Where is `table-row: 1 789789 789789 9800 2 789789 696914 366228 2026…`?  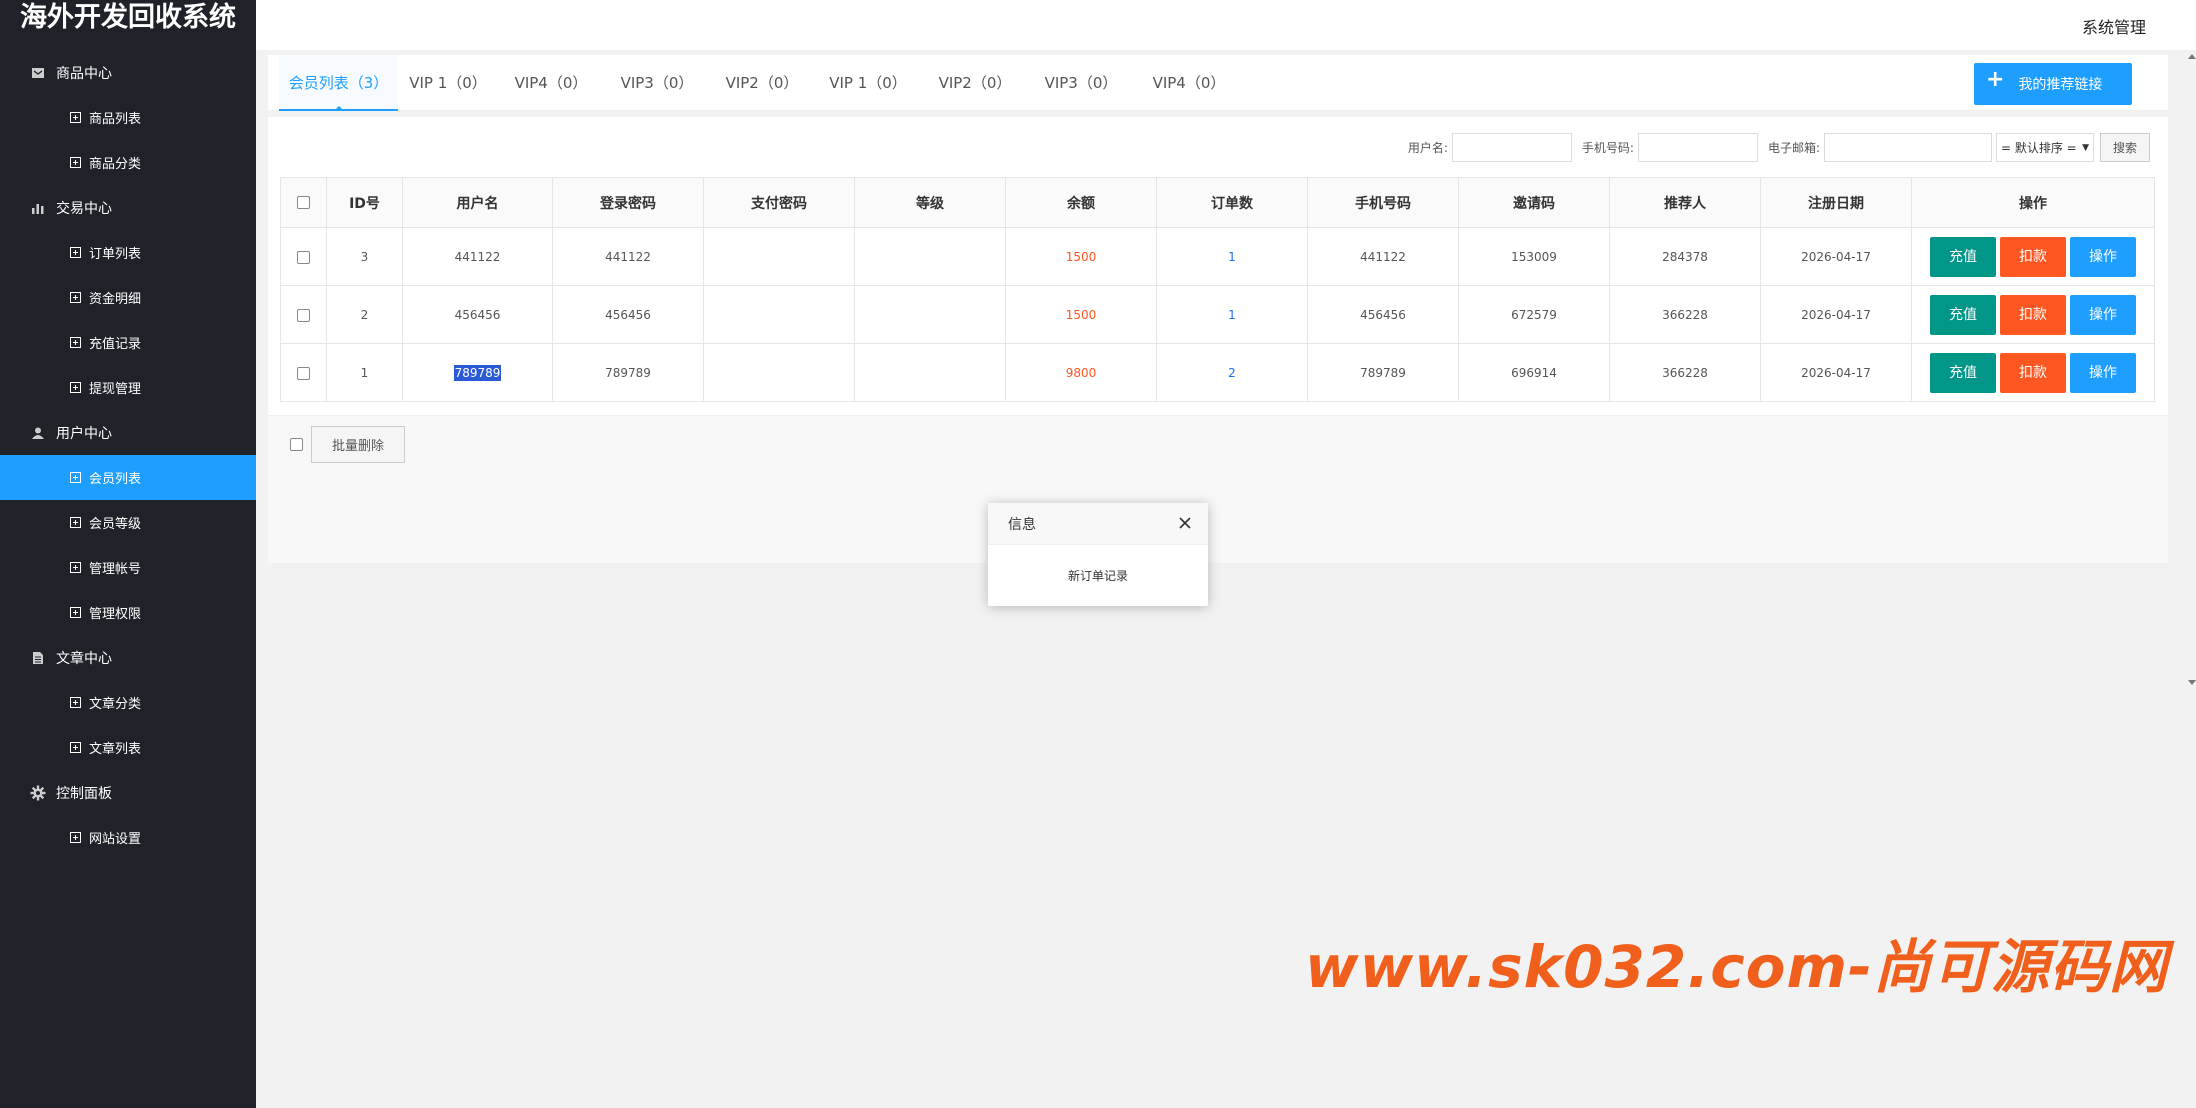
table-row: 1 789789 789789 9800 2 789789 696914 366228 2026… is located at coordinates (1217, 372).